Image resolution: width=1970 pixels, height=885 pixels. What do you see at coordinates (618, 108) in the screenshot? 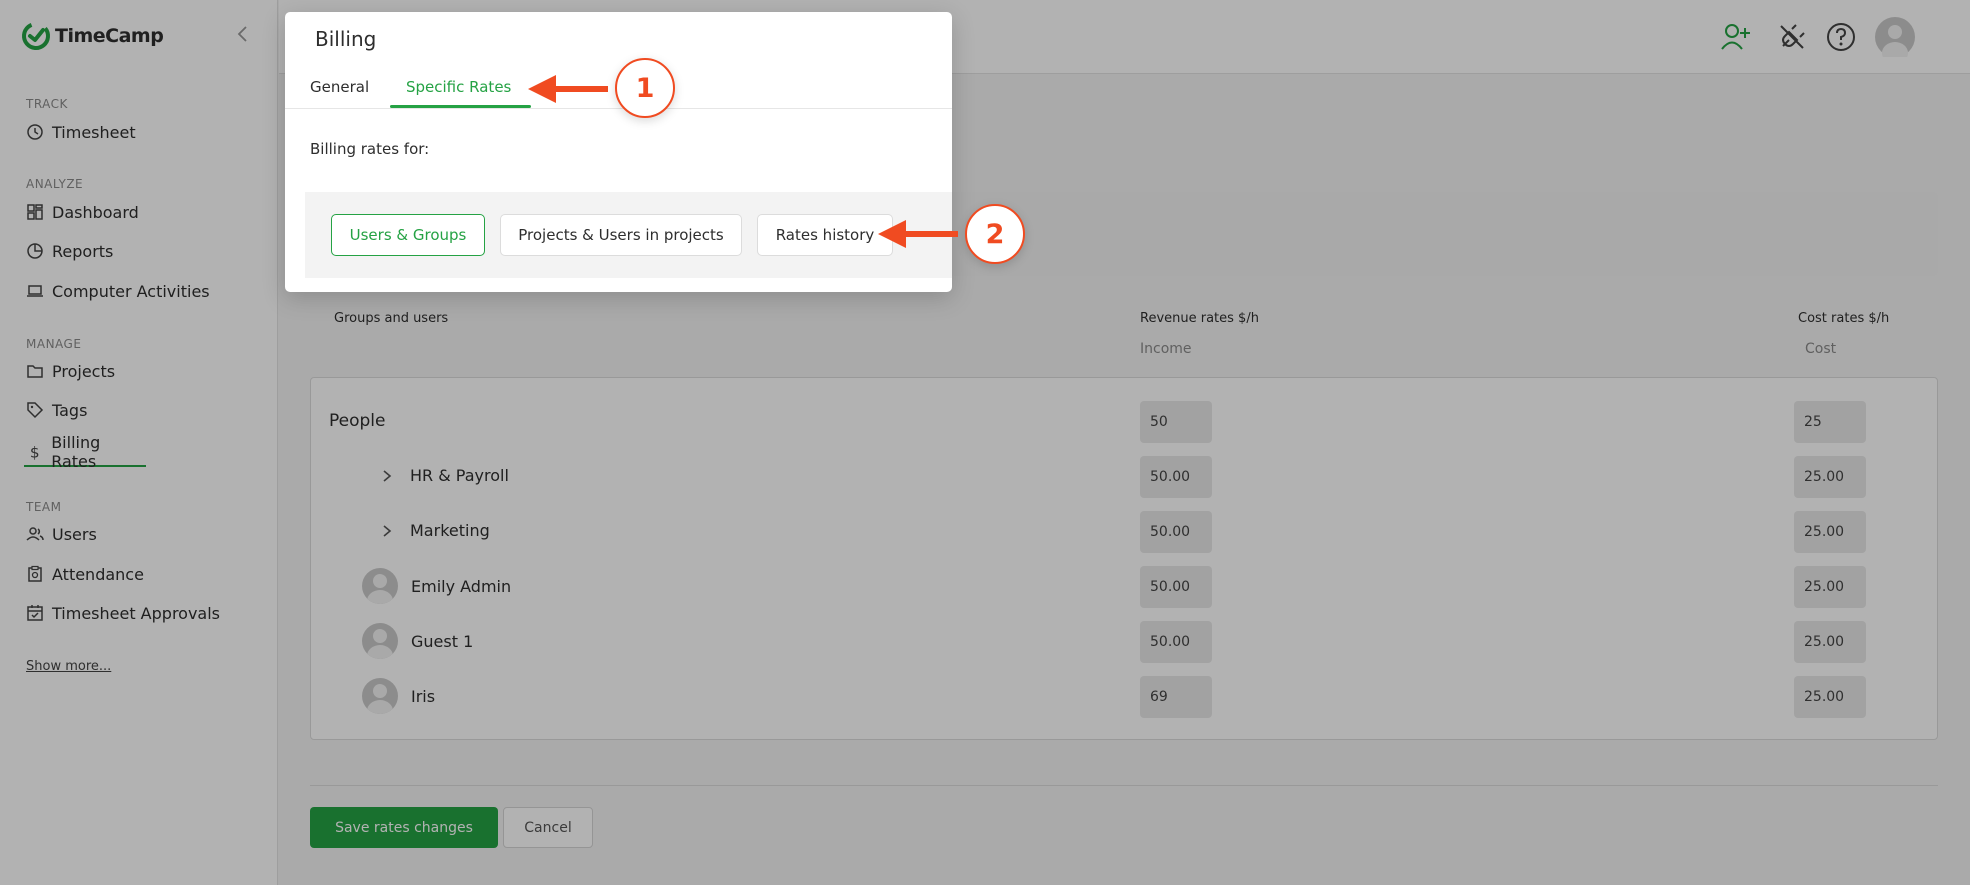
I see `tabs-divider` at bounding box center [618, 108].